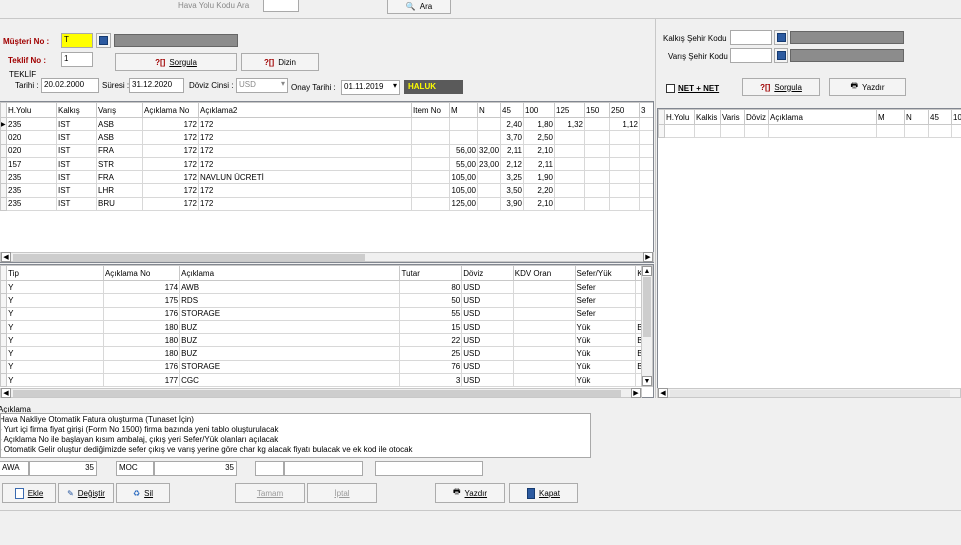  I want to click on airline-search-input, so click(281, 6).